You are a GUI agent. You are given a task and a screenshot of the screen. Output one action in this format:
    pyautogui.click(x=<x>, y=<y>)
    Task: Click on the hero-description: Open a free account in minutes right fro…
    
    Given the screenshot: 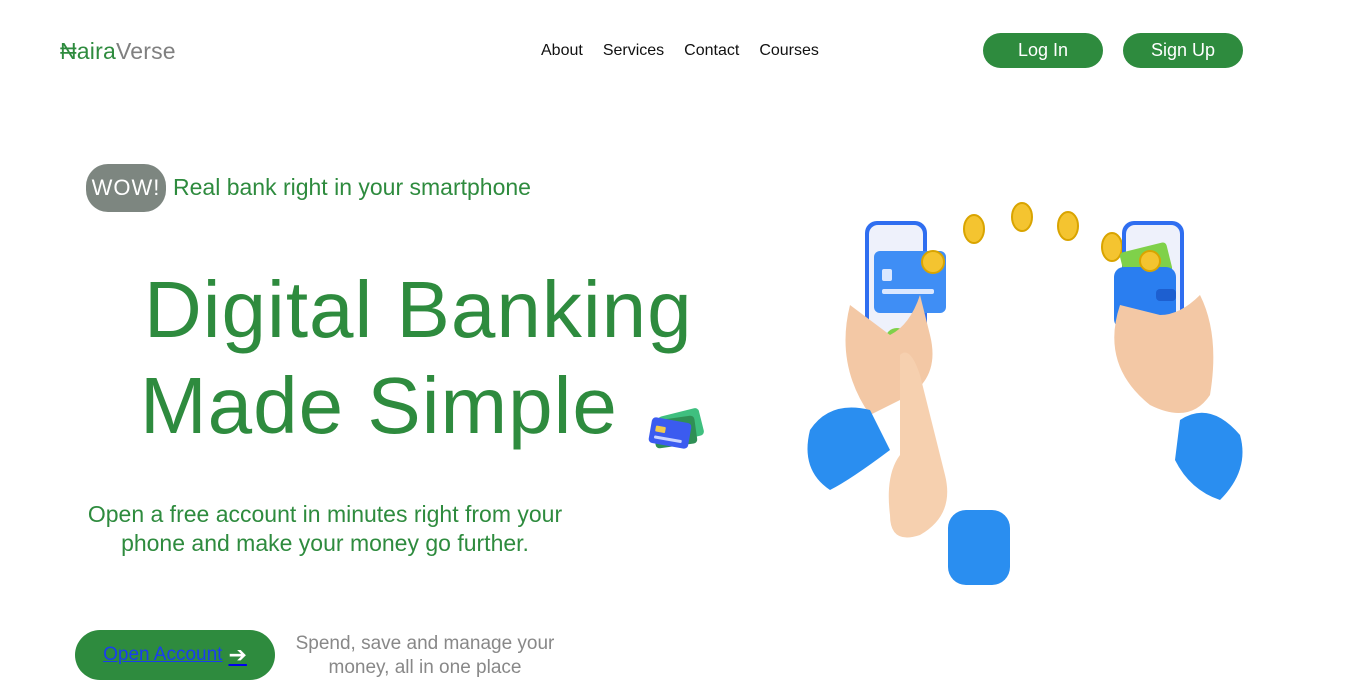 What is the action you would take?
    pyautogui.click(x=325, y=528)
    